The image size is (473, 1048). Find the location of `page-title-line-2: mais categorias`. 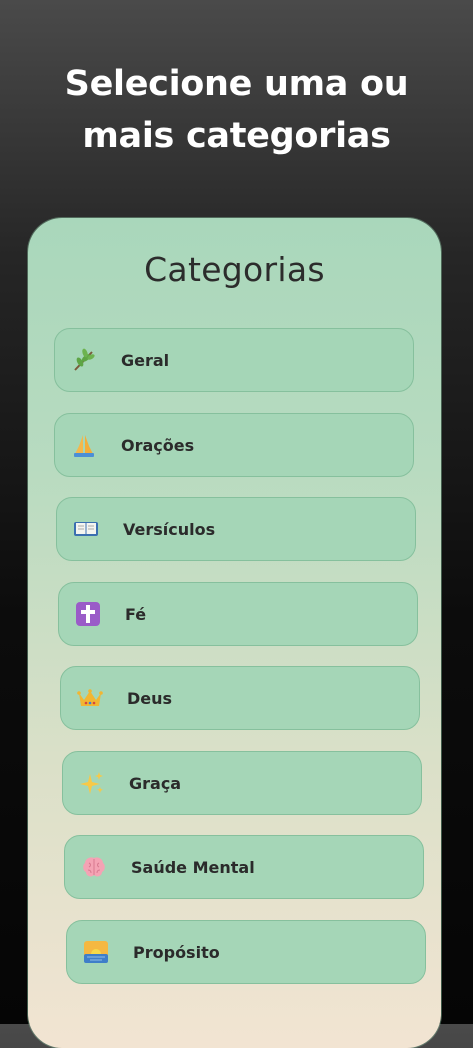

page-title-line-2: mais categorias is located at coordinates (236, 136).